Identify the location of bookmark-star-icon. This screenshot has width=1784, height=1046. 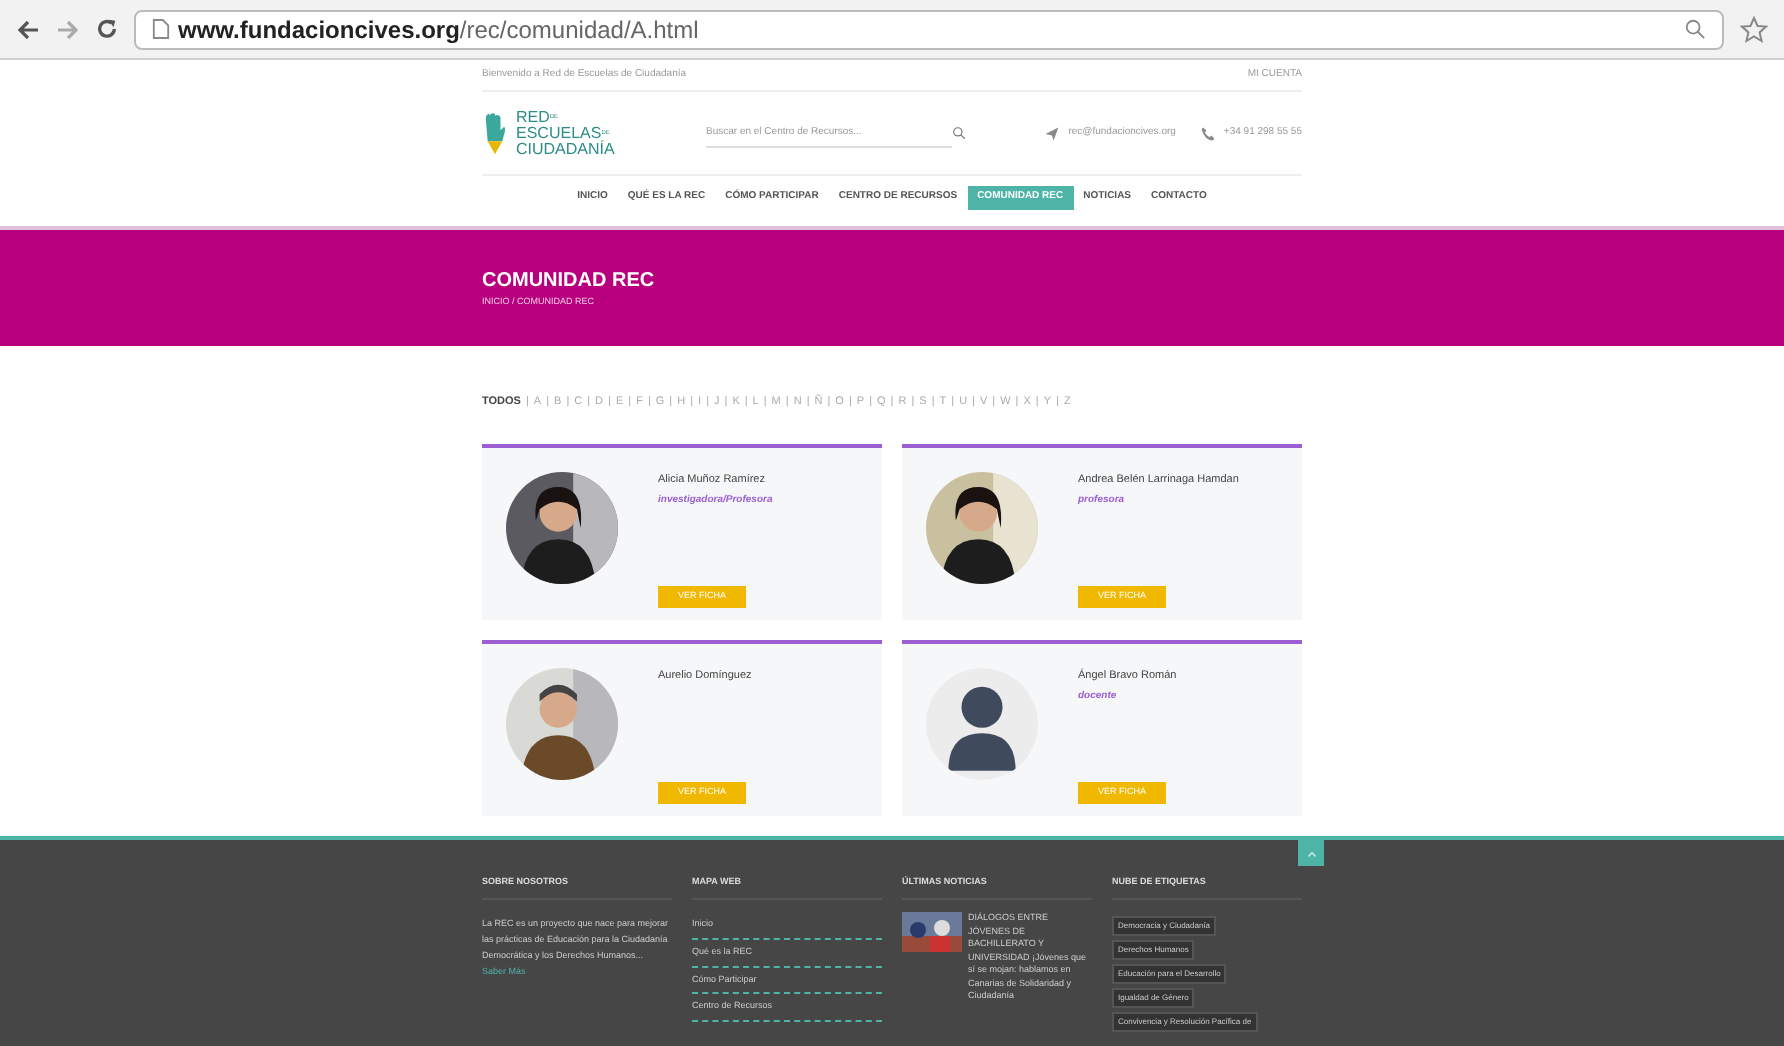
(1754, 29).